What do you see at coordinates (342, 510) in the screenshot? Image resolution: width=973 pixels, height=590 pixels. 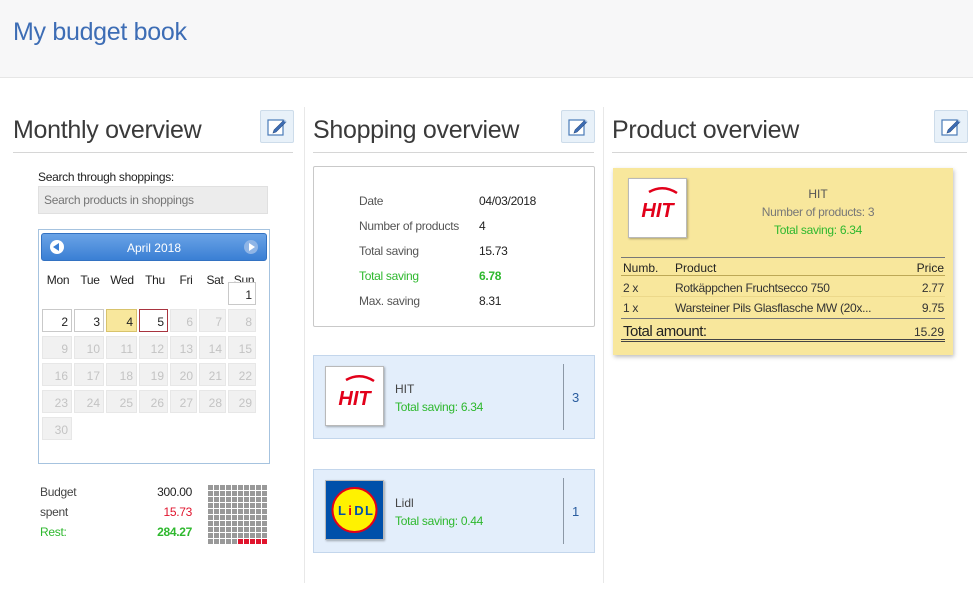 I see `lidl-letter: L` at bounding box center [342, 510].